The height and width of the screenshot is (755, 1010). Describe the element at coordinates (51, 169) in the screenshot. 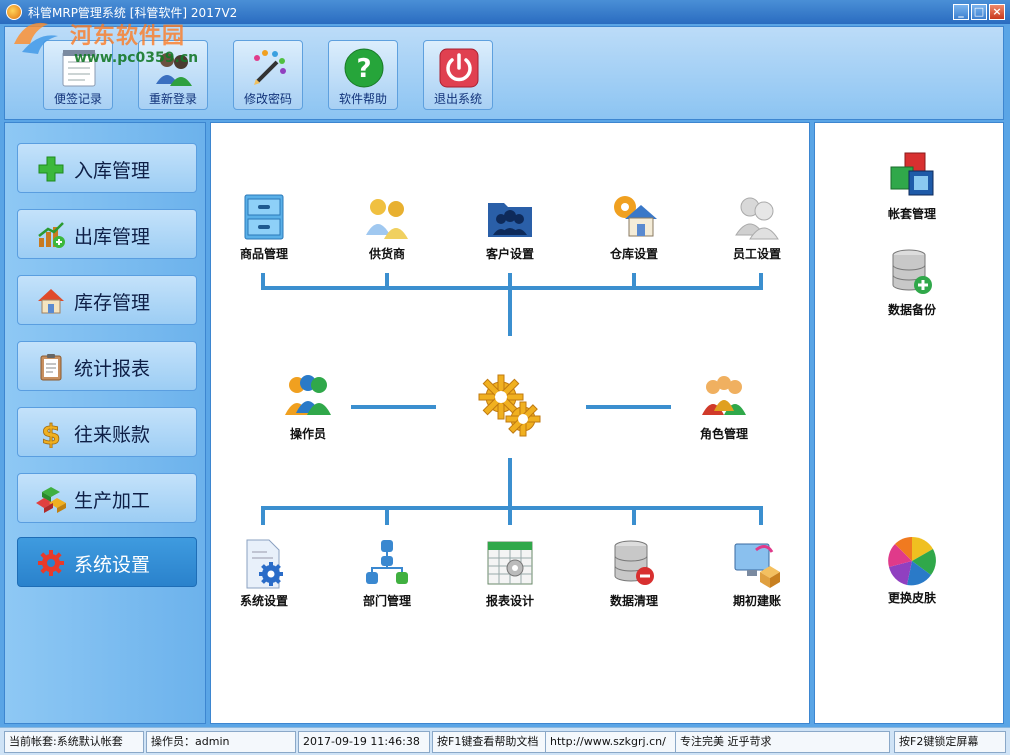

I see `plus-icon` at that location.